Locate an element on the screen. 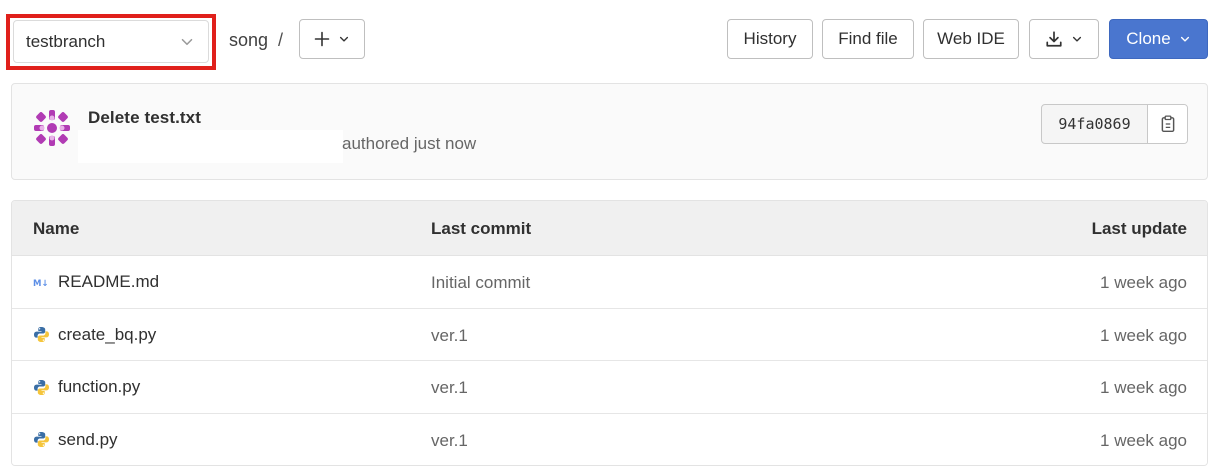  file-name: README.md is located at coordinates (109, 281).